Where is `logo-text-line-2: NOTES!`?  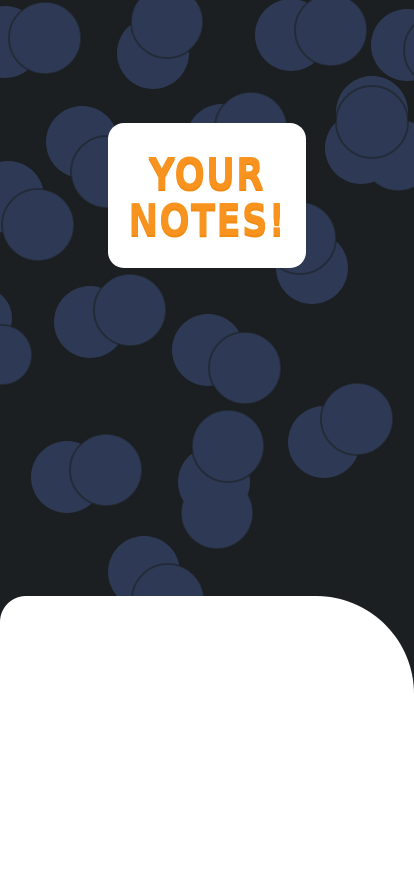
logo-text-line-2: NOTES! is located at coordinates (207, 220).